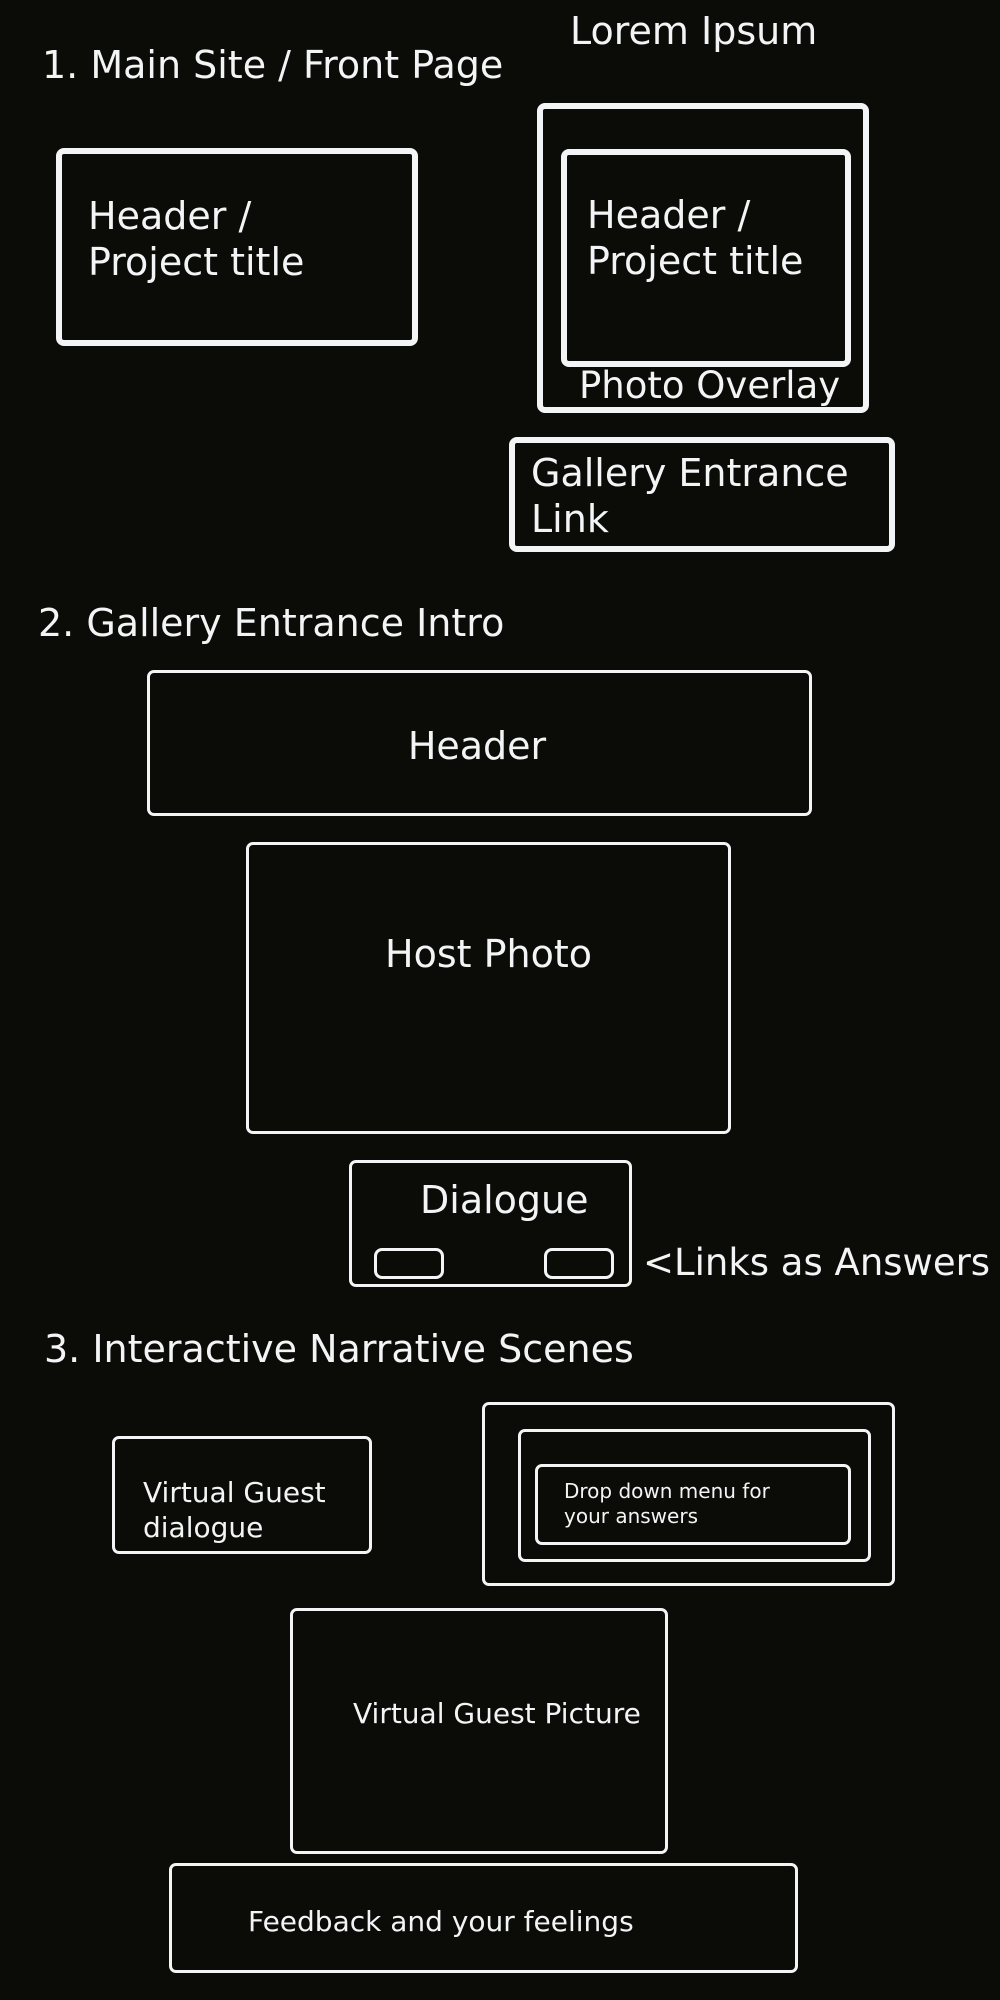  Describe the element at coordinates (477, 746) in the screenshot. I see `intro-header-label: Header` at that location.